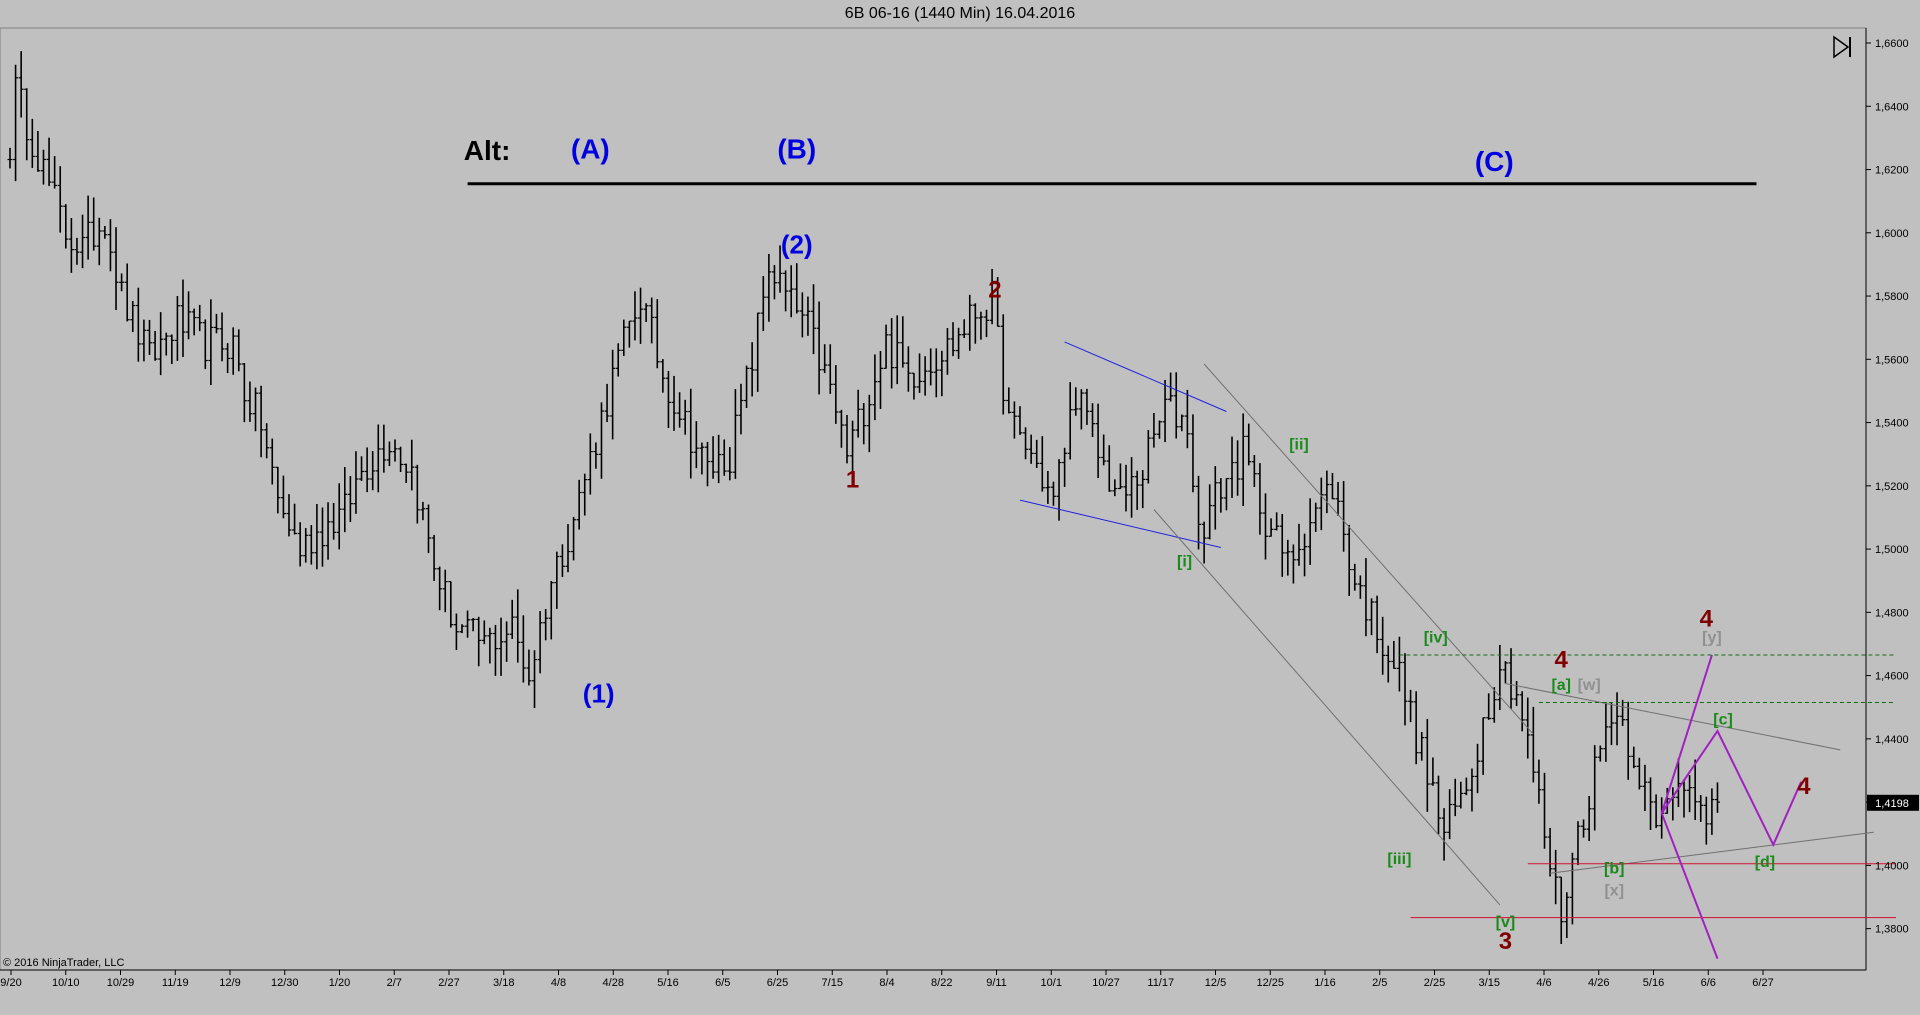  Describe the element at coordinates (448, 983) in the screenshot. I see `x-tick-label: 2/27` at that location.